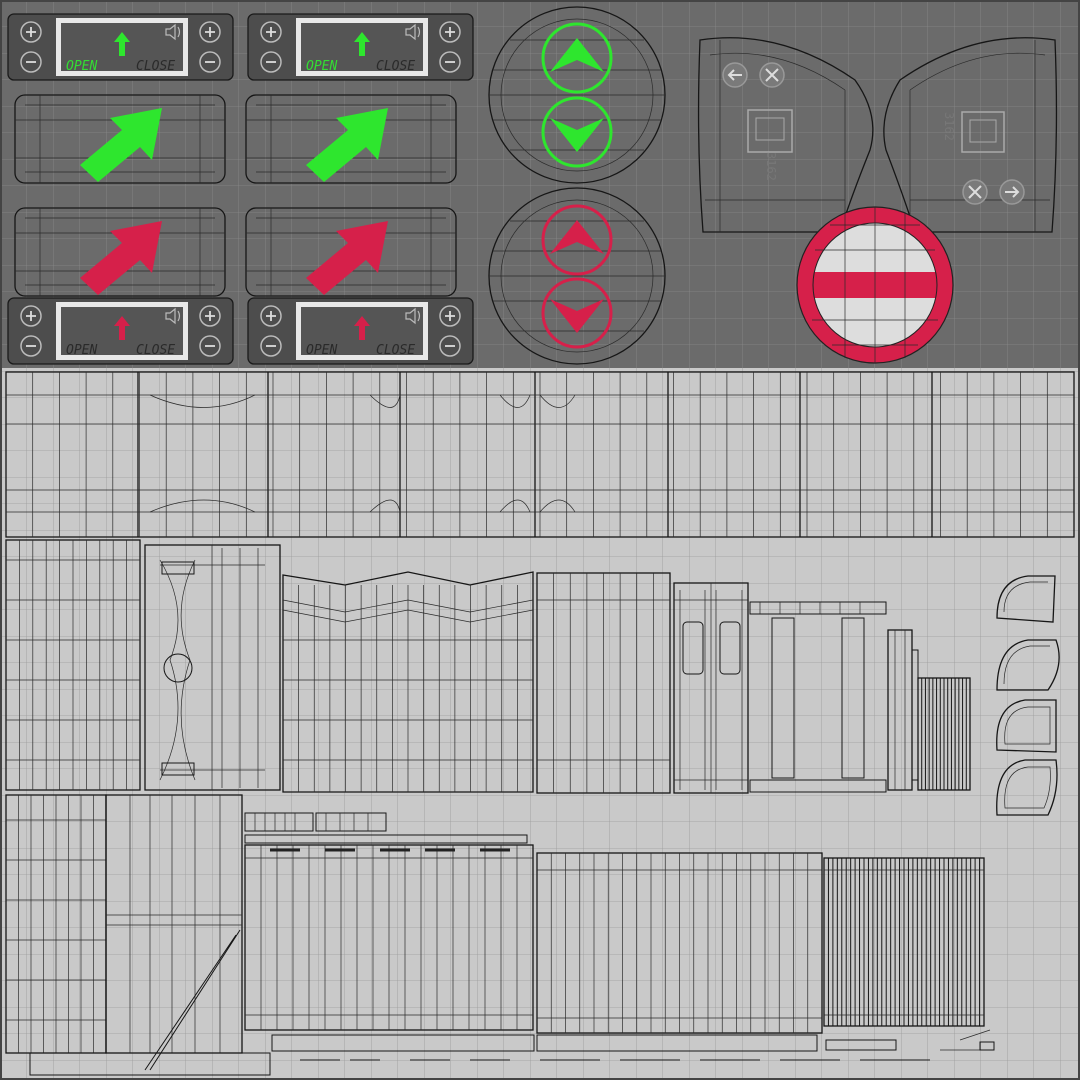 The image size is (1080, 1080). What do you see at coordinates (949, 126) in the screenshot?
I see `door-label-right: 3162` at bounding box center [949, 126].